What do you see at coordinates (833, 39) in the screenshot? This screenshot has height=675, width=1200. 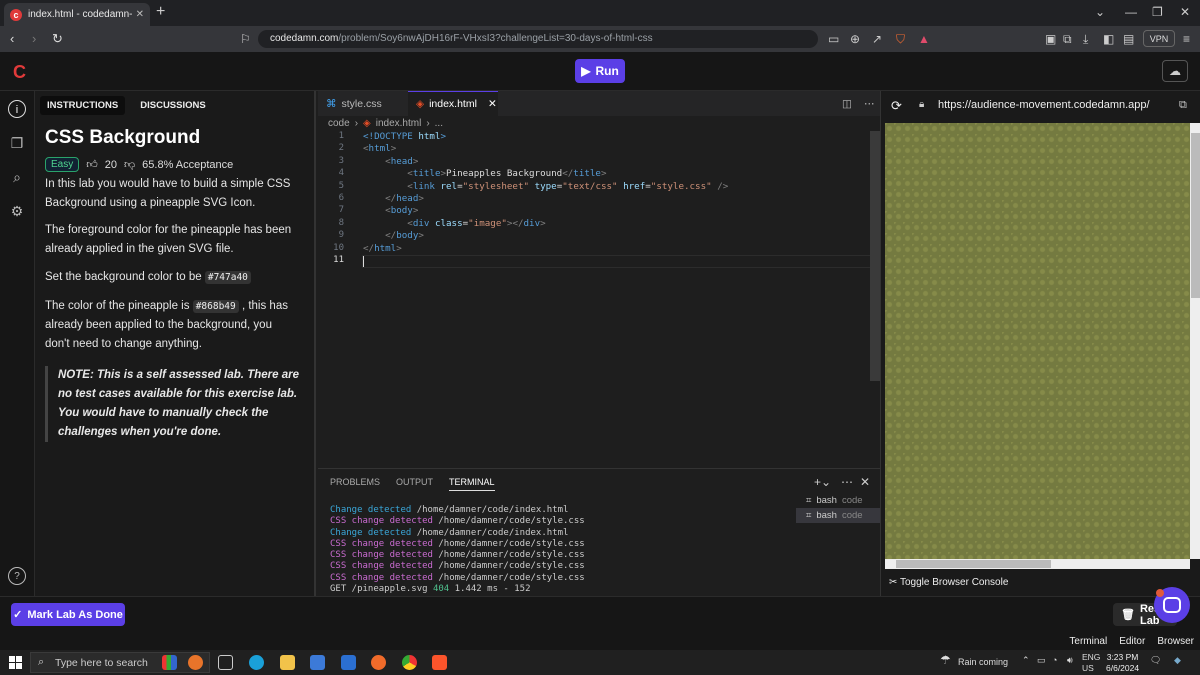 I see `cast-icon: ▭` at bounding box center [833, 39].